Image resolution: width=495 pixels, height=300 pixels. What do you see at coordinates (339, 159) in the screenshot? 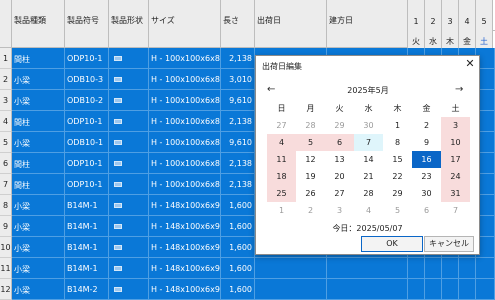
I see `calendar-day: 13` at bounding box center [339, 159].